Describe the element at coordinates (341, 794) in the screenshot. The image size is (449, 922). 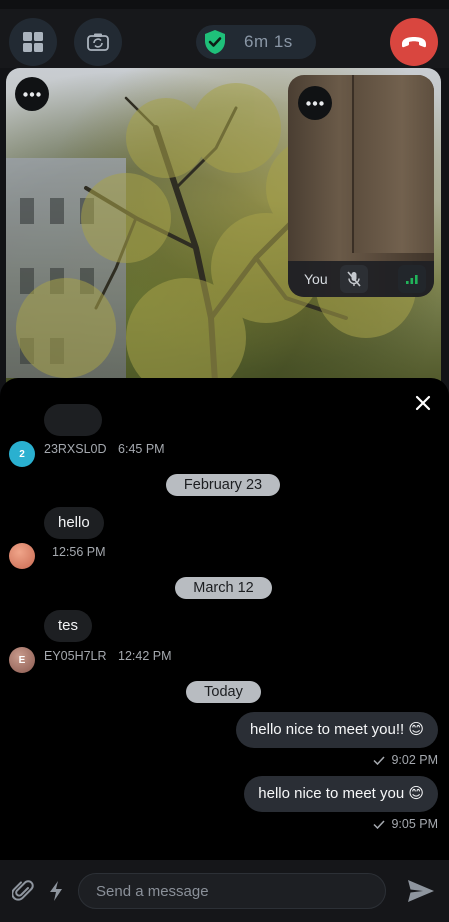
I see `outgoing-message-bubble: hello nice to meet you 😊` at that location.